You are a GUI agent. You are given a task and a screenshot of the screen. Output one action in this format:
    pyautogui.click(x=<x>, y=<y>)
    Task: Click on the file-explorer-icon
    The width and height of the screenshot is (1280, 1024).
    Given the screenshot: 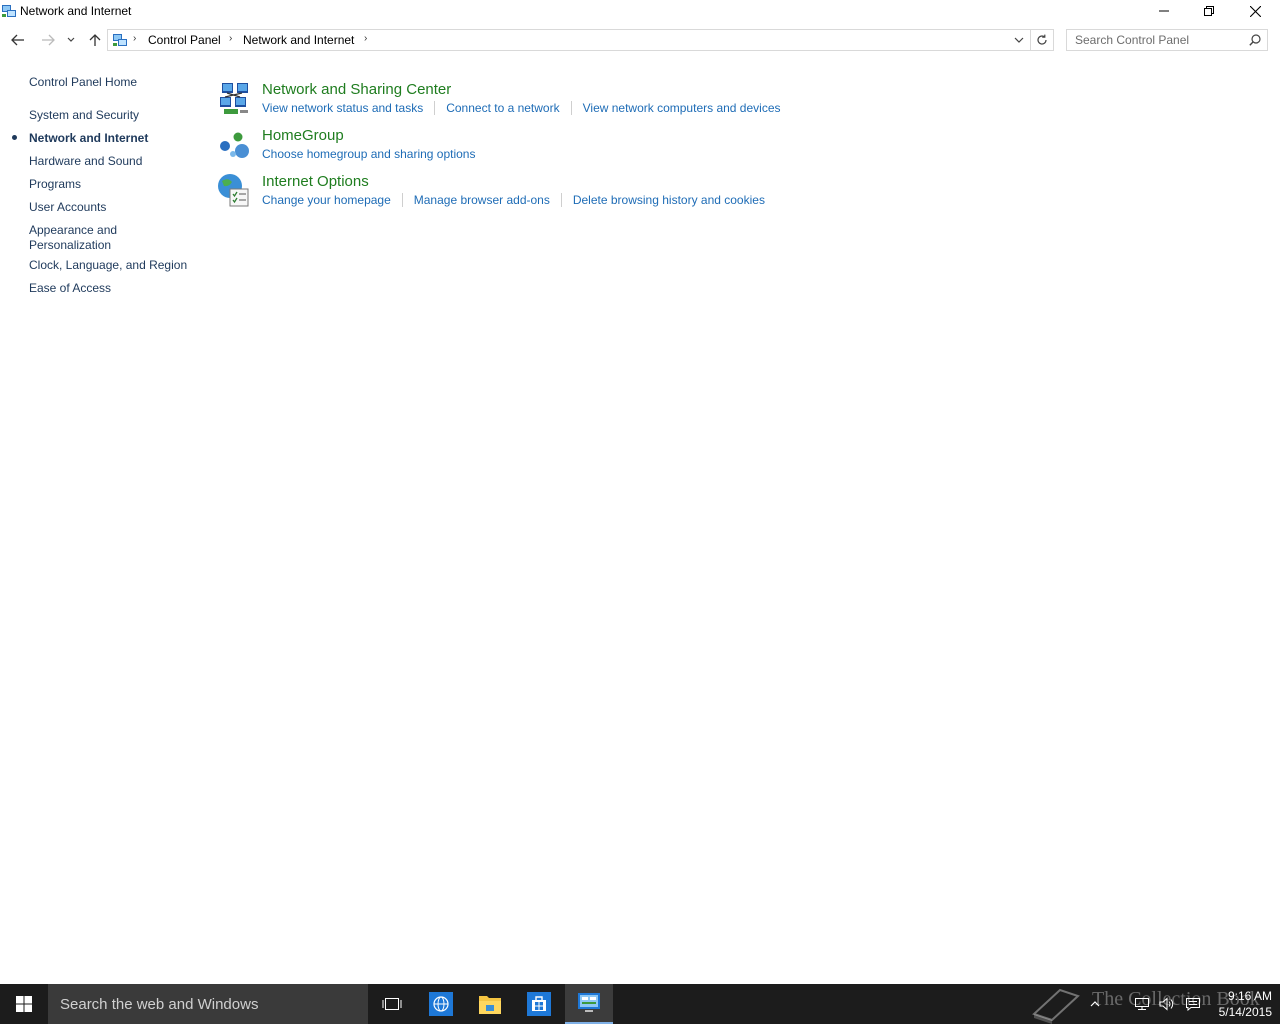 What is the action you would take?
    pyautogui.click(x=490, y=1005)
    